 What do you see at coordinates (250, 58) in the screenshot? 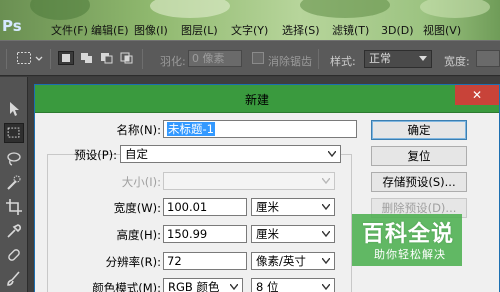
I see `options-bar: 羽化: 0 像素 消除锯齿 样式: 正常 宽度:` at bounding box center [250, 58].